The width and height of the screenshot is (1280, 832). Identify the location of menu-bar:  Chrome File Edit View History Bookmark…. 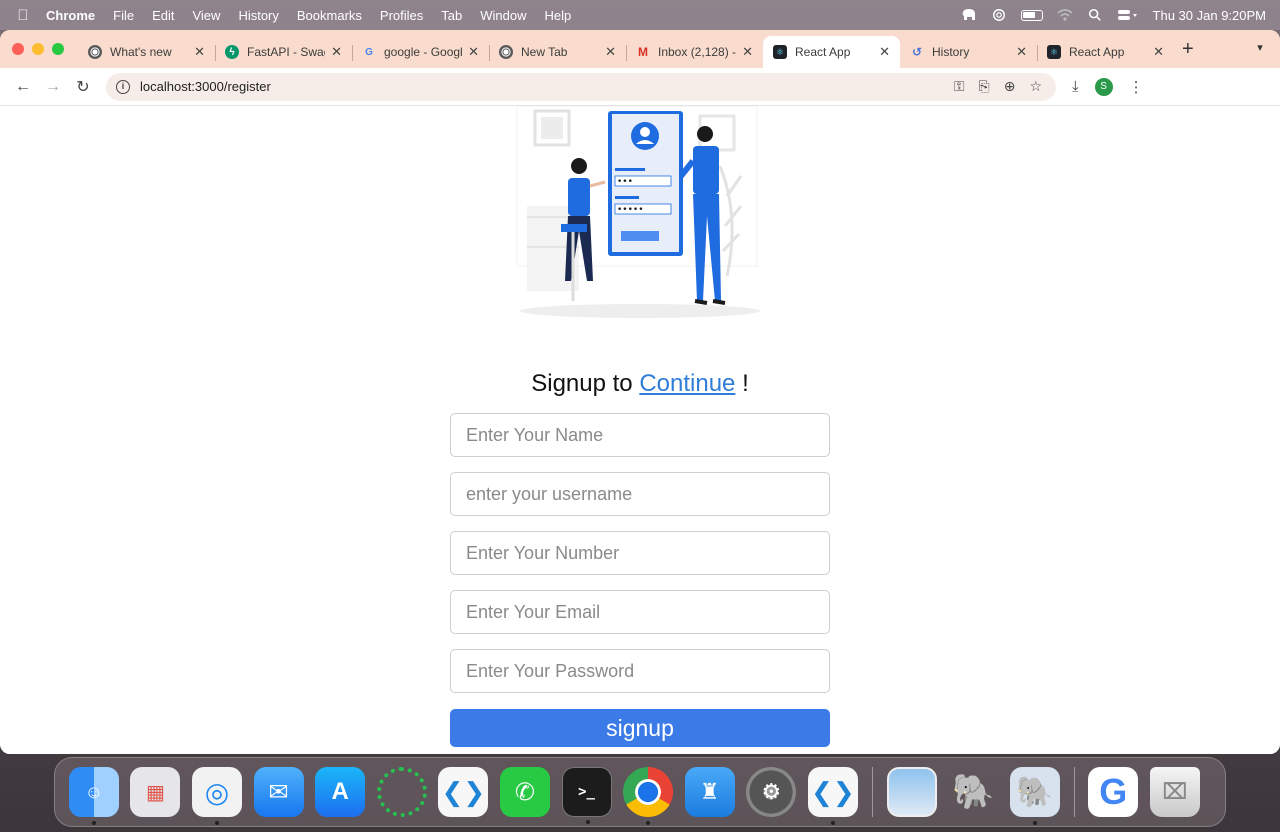
(640, 15).